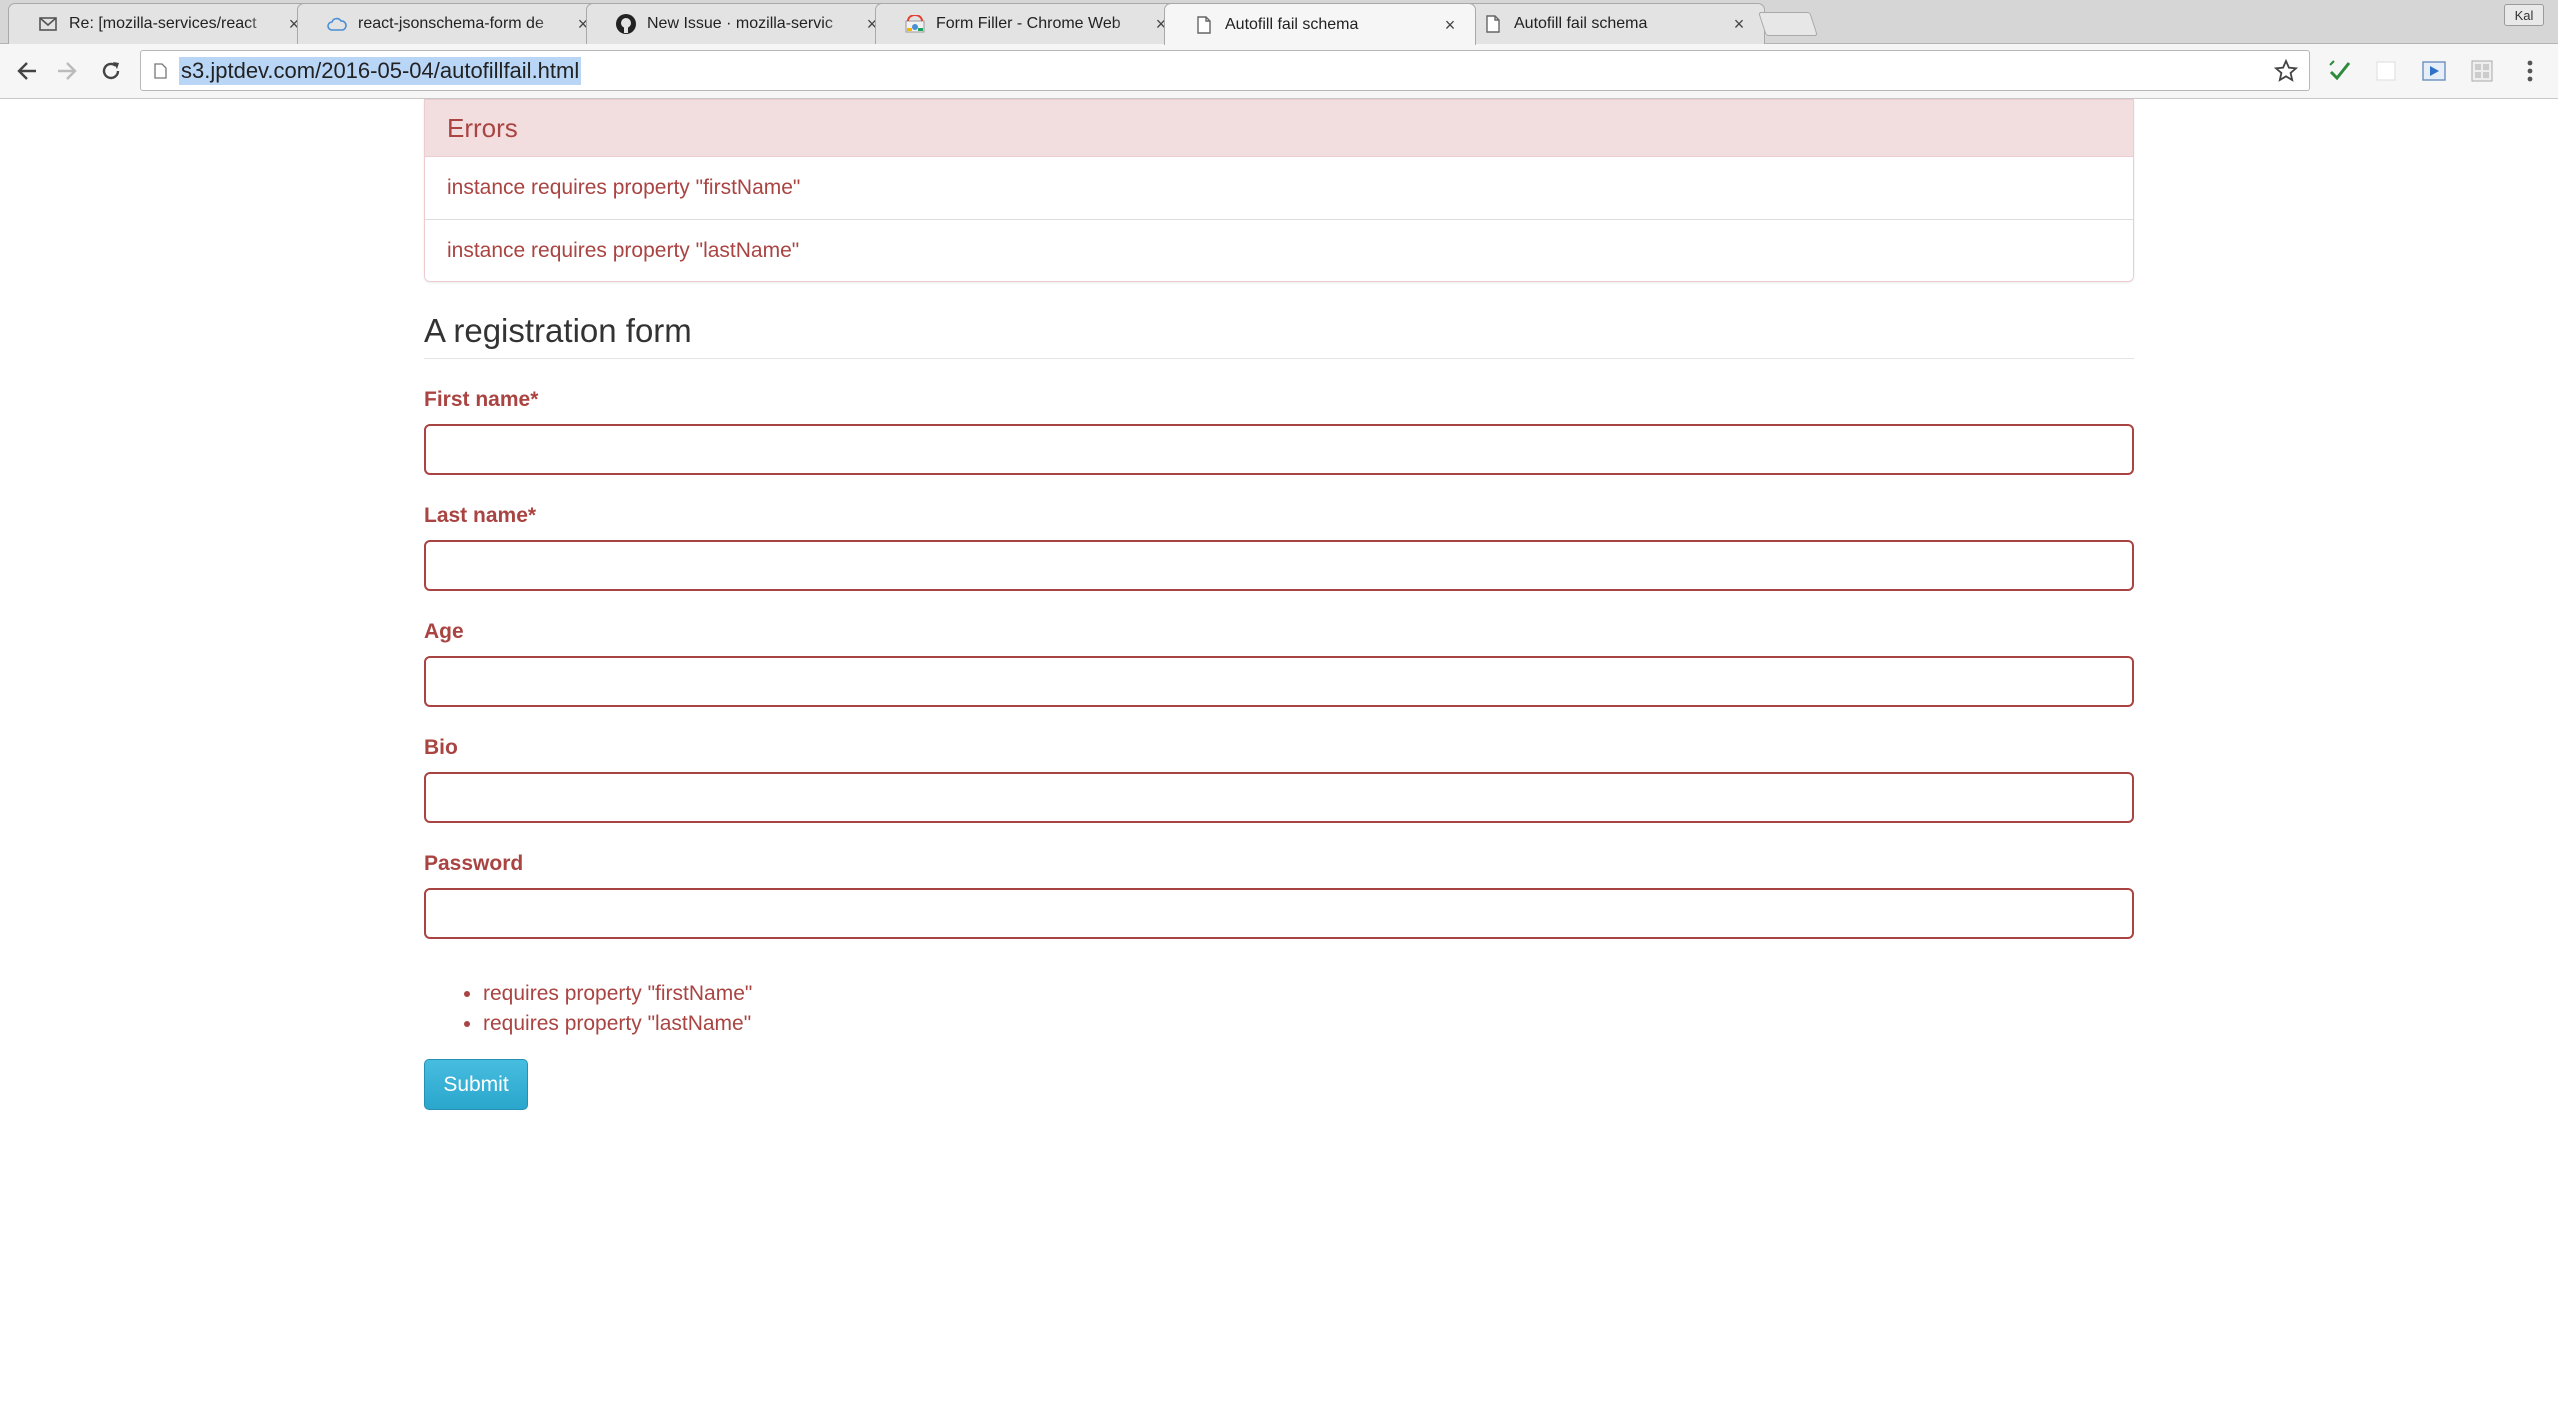 Image resolution: width=2558 pixels, height=1404 pixels. I want to click on extension-blank-icon, so click(2386, 71).